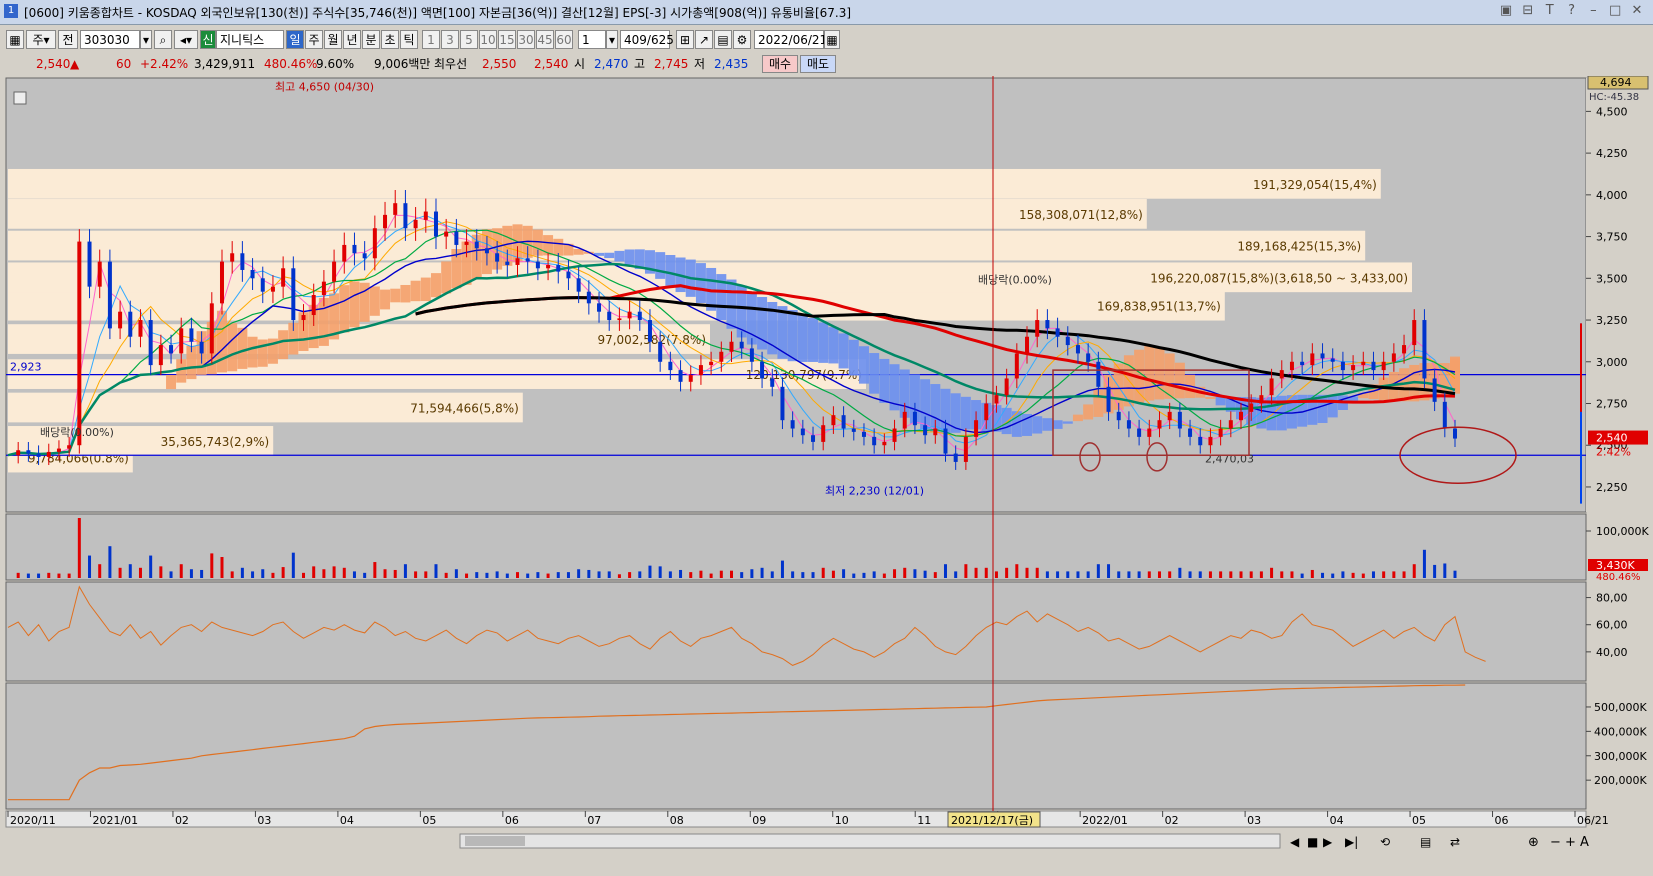 The height and width of the screenshot is (876, 1653). What do you see at coordinates (295, 39) in the screenshot?
I see `period-day-button: 일` at bounding box center [295, 39].